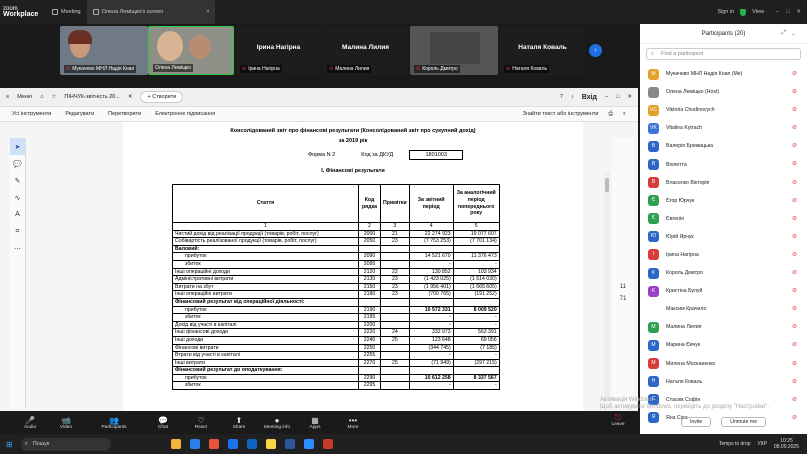  I want to click on clock: 10:25 08.09.2025, so click(786, 444).